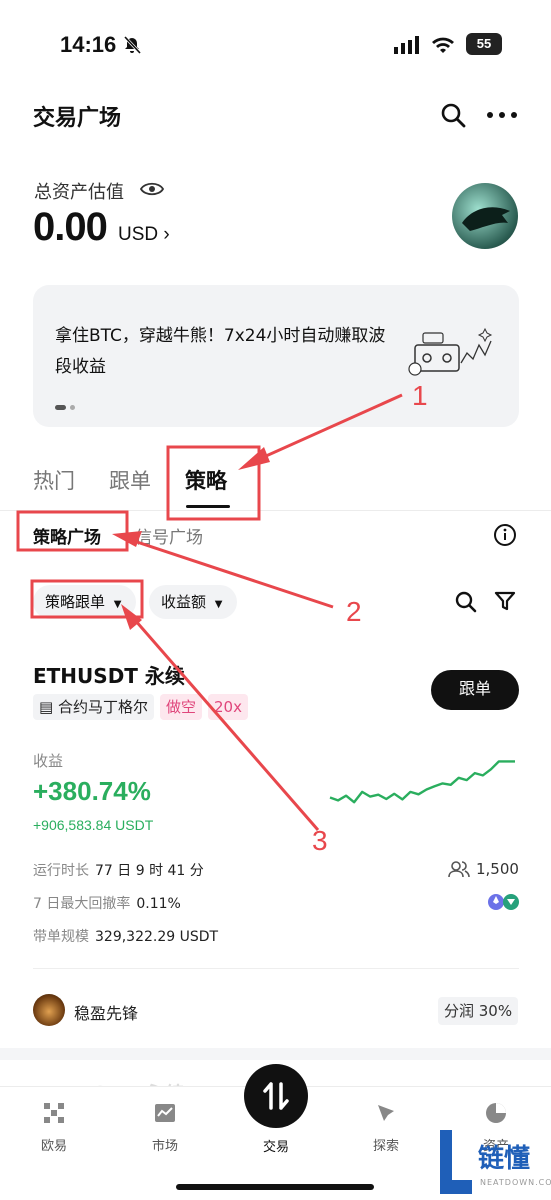  Describe the element at coordinates (385, 1146) in the screenshot. I see `nav-label: 探索` at that location.